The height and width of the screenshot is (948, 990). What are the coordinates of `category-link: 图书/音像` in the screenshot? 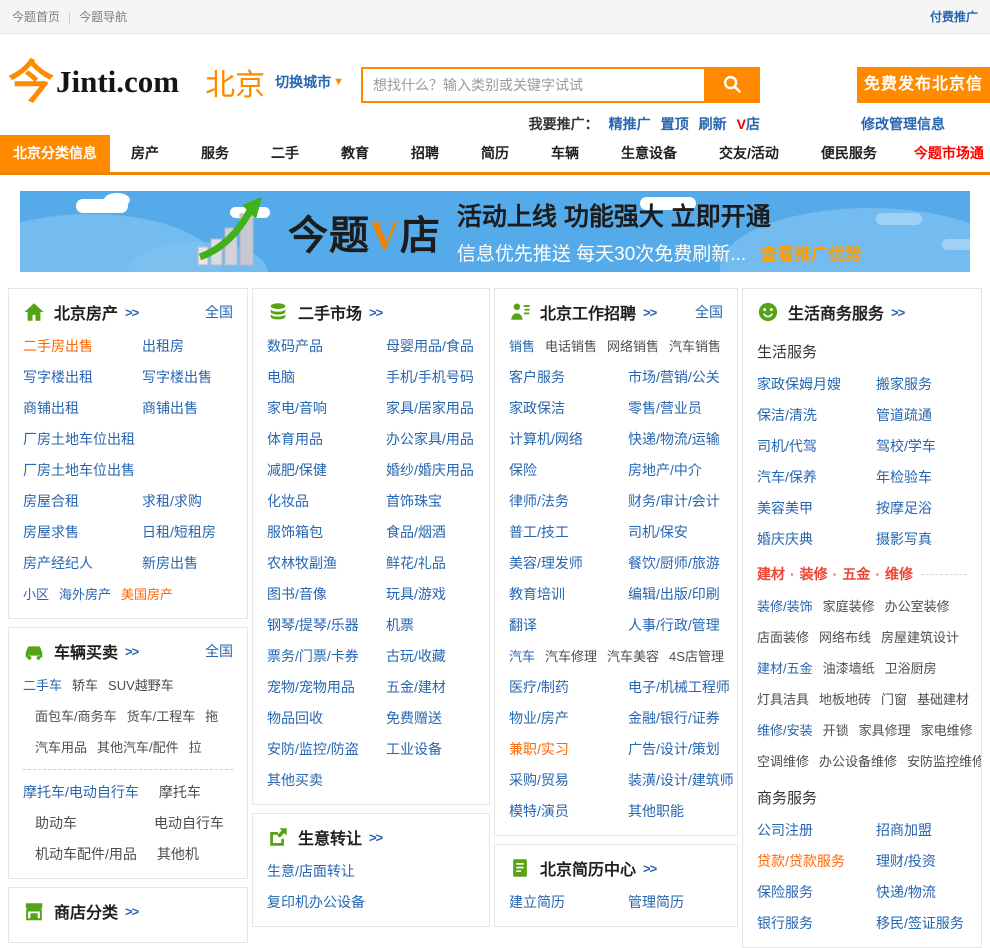 It's located at (316, 594).